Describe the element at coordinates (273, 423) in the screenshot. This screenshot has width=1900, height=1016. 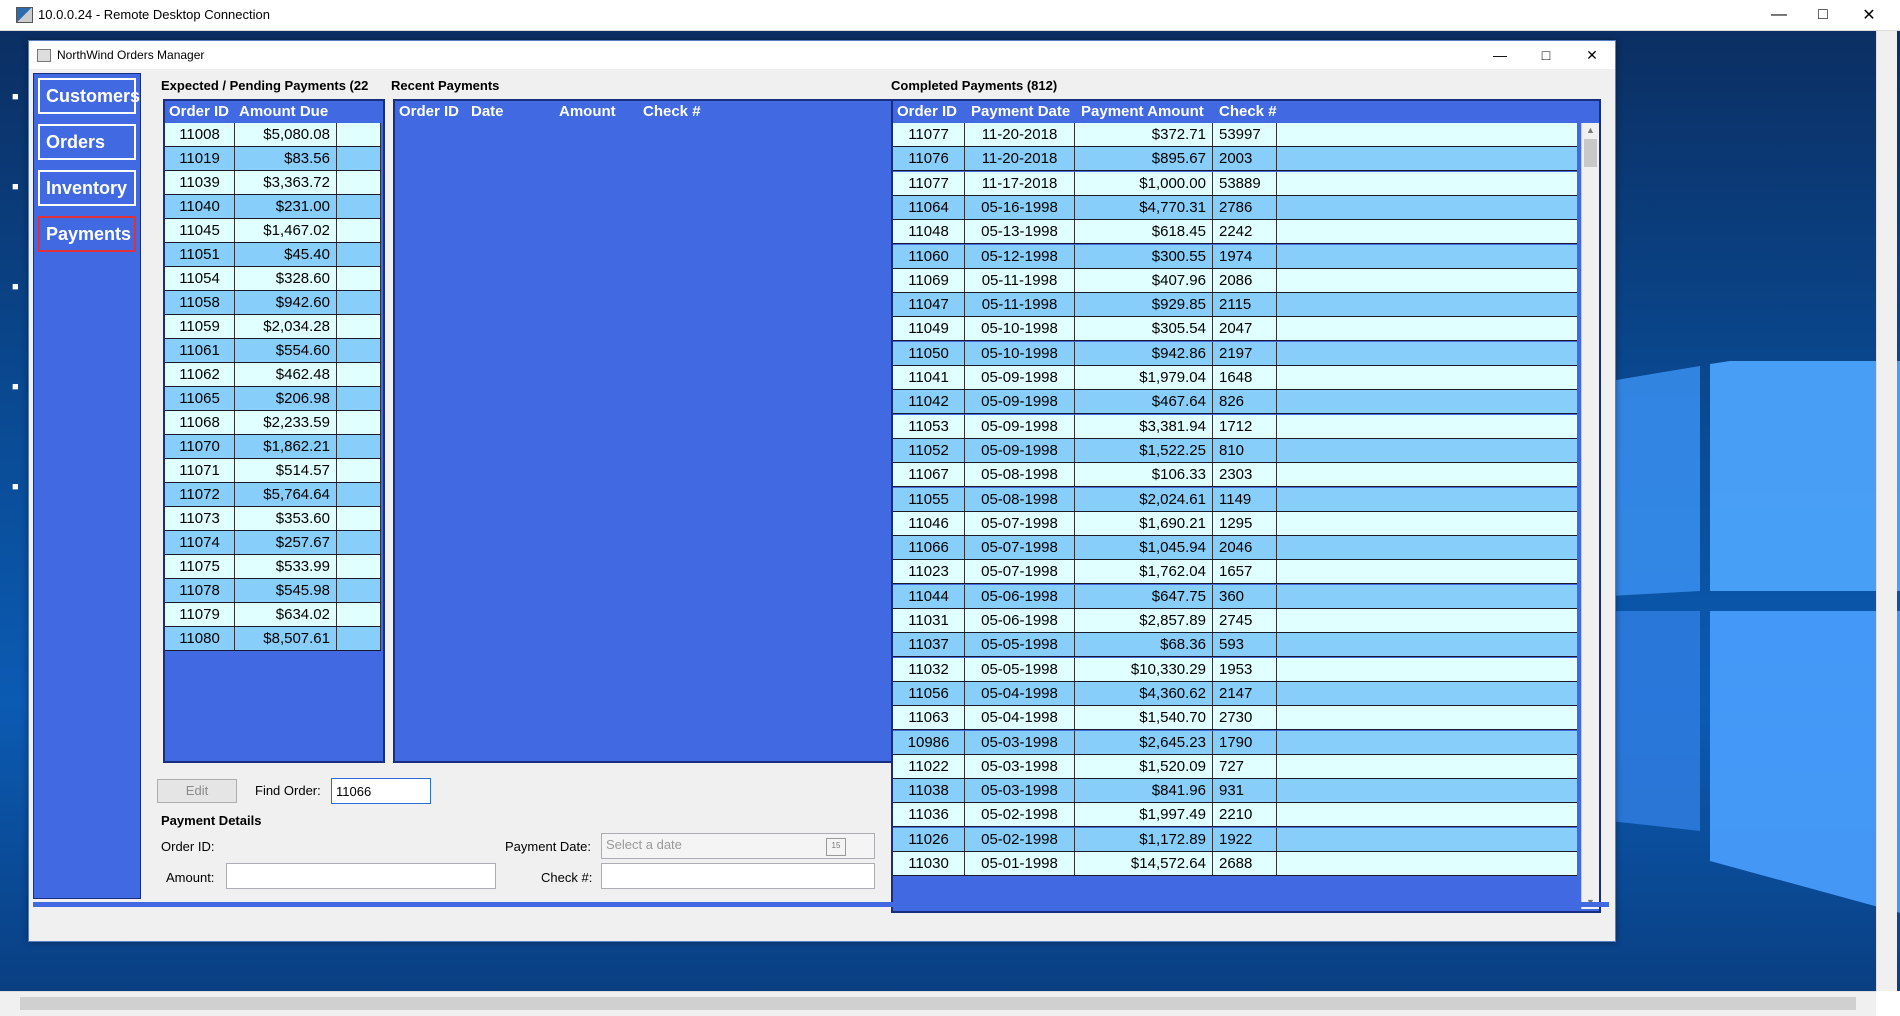
I see `table-row: 11068 $2,233.59` at that location.